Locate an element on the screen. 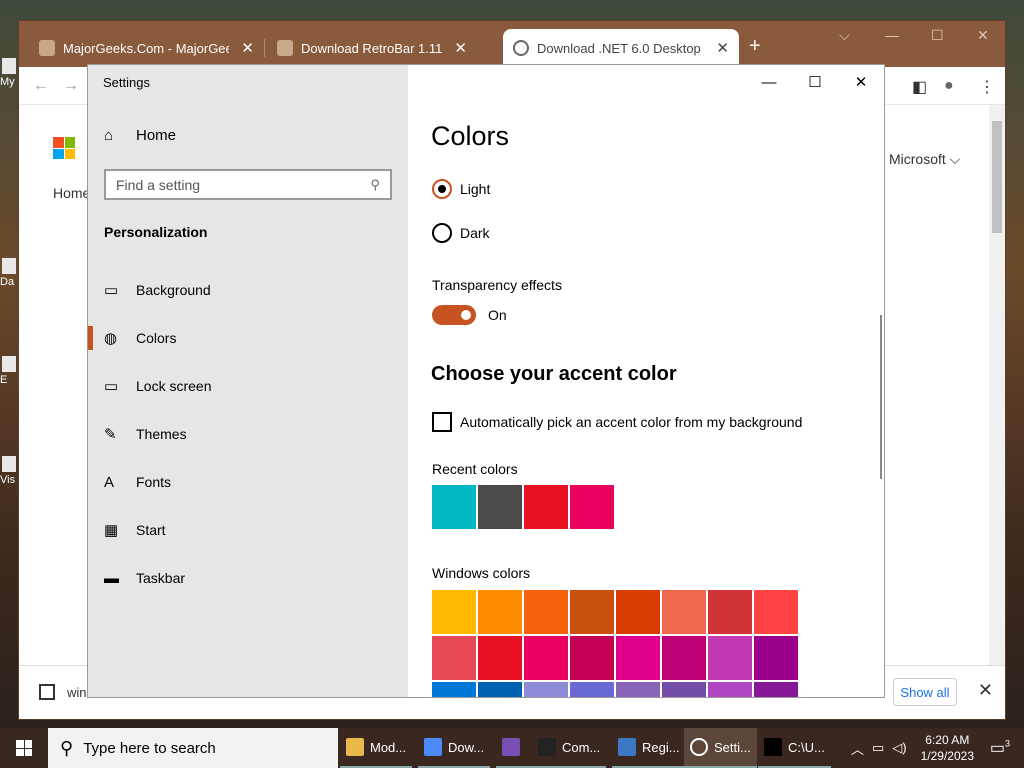 The image size is (1024, 768). search-icon: ⚲ is located at coordinates (375, 185).